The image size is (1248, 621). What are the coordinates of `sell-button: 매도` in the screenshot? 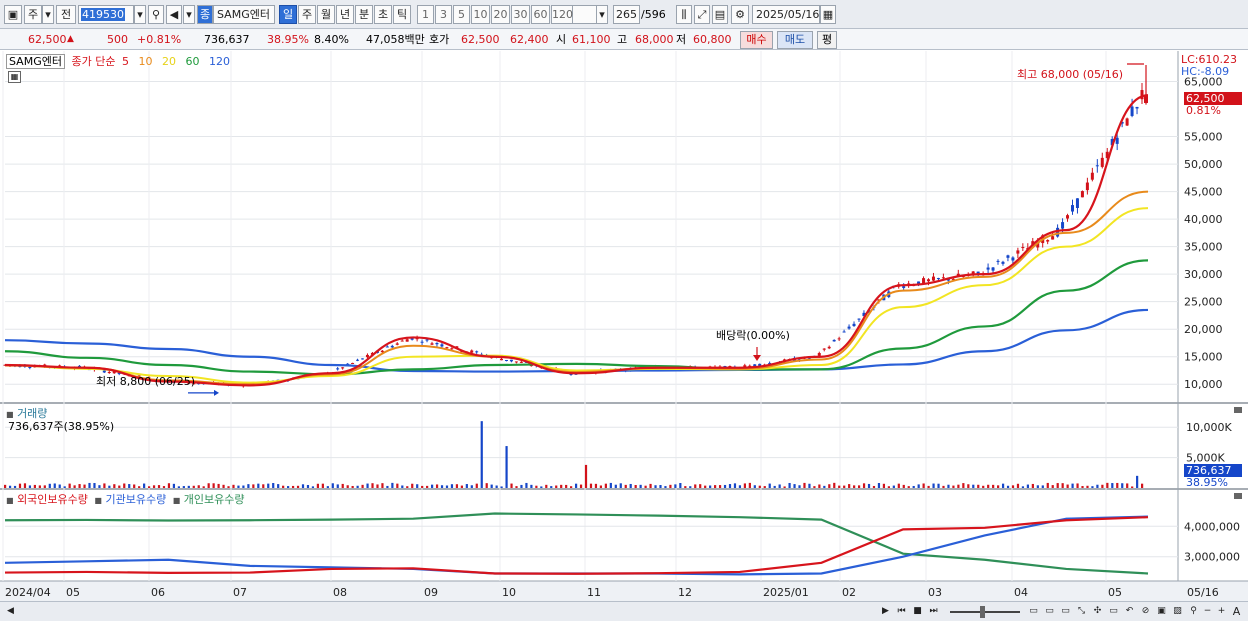 It's located at (795, 40).